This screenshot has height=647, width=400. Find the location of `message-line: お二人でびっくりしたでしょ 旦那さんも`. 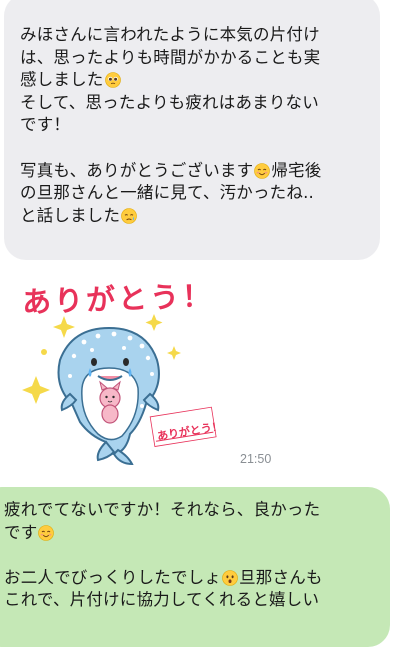

message-line: お二人でびっくりしたでしょ 旦那さんも is located at coordinates (163, 577).